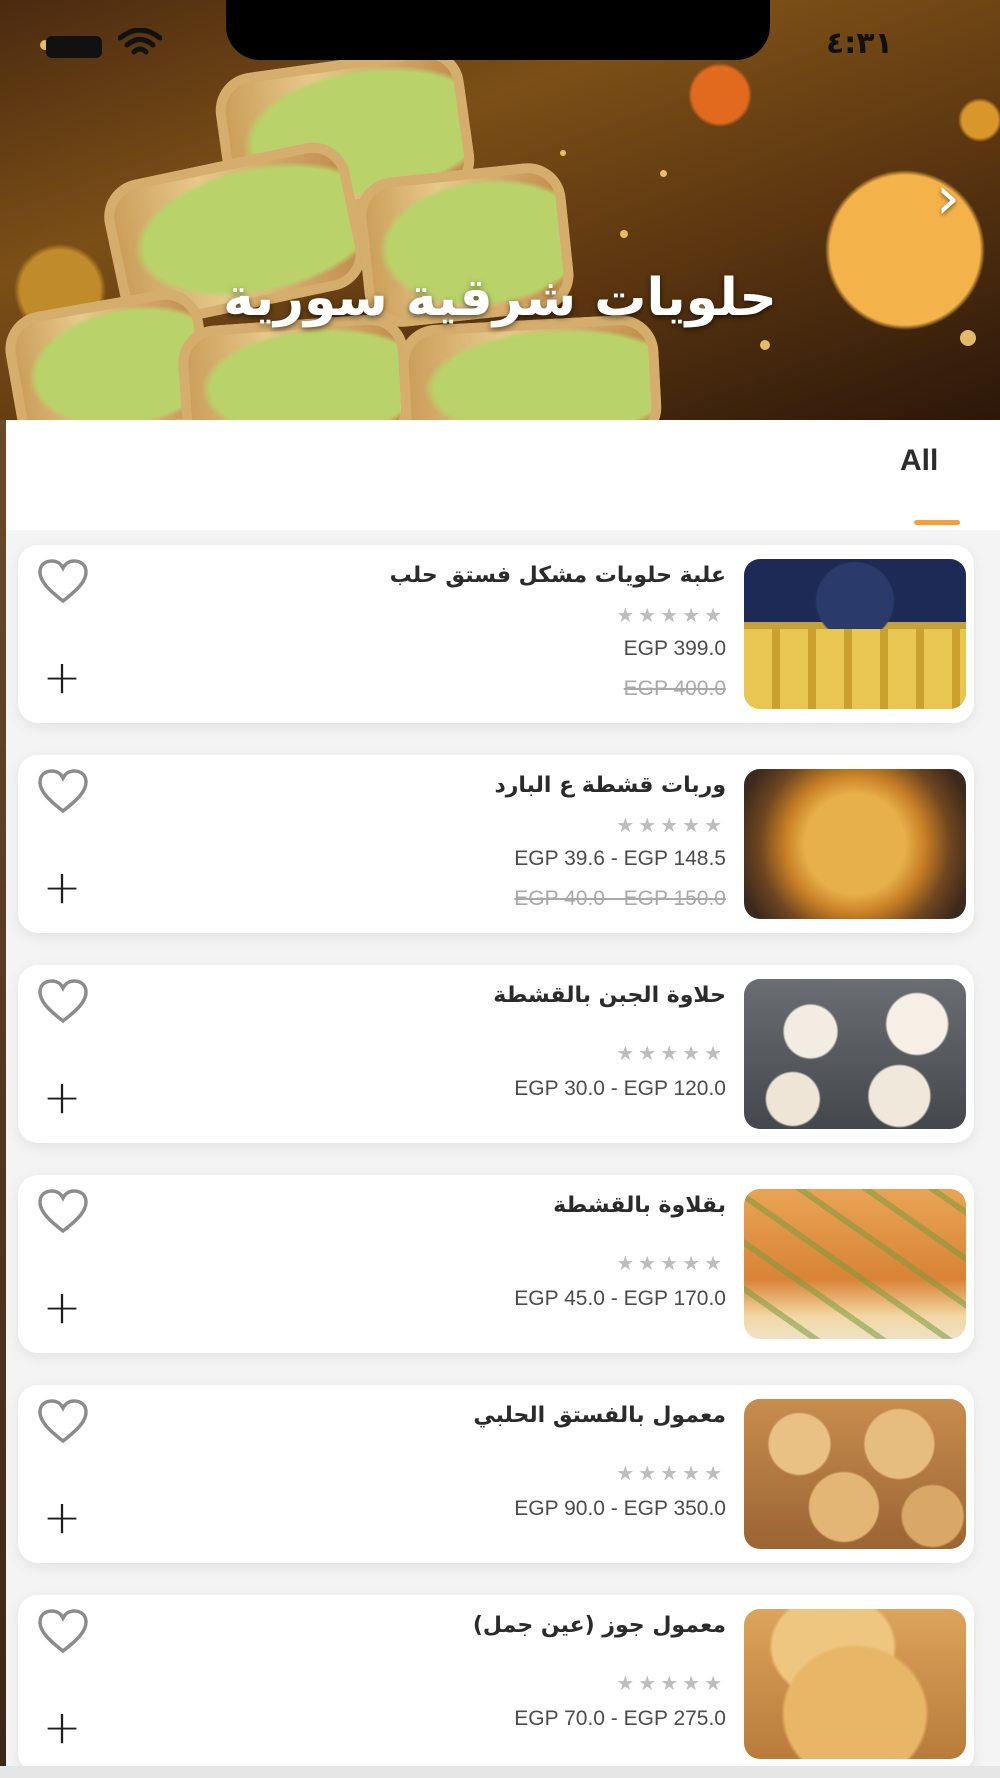 The width and height of the screenshot is (1000, 1778). What do you see at coordinates (140, 41) in the screenshot?
I see `wifi-icon` at bounding box center [140, 41].